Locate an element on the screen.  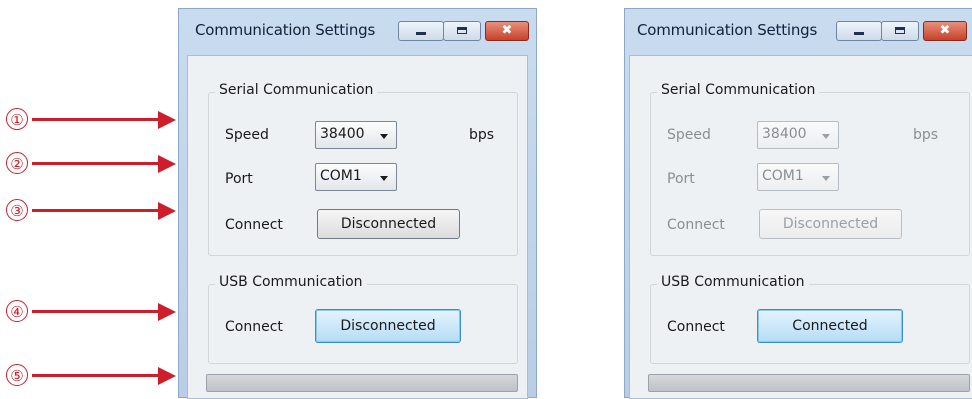
usb-connect-button: Disconnected is located at coordinates (388, 326).